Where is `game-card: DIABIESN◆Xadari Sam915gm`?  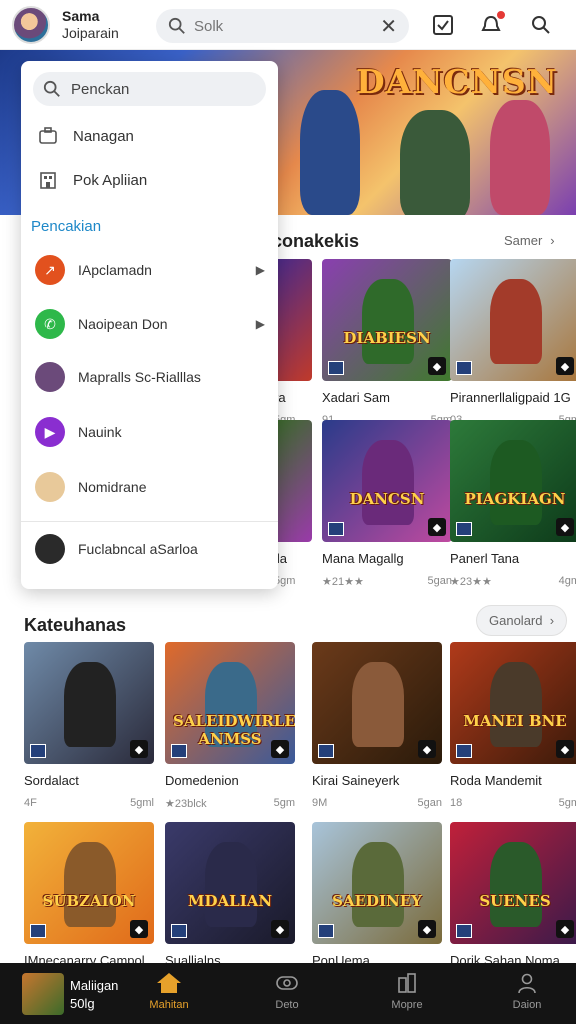 game-card: DIABIESN◆Xadari Sam915gm is located at coordinates (387, 342).